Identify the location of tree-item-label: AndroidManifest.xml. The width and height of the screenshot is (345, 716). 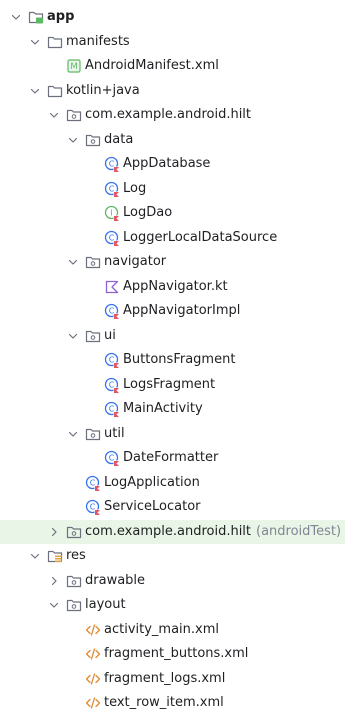
(152, 66).